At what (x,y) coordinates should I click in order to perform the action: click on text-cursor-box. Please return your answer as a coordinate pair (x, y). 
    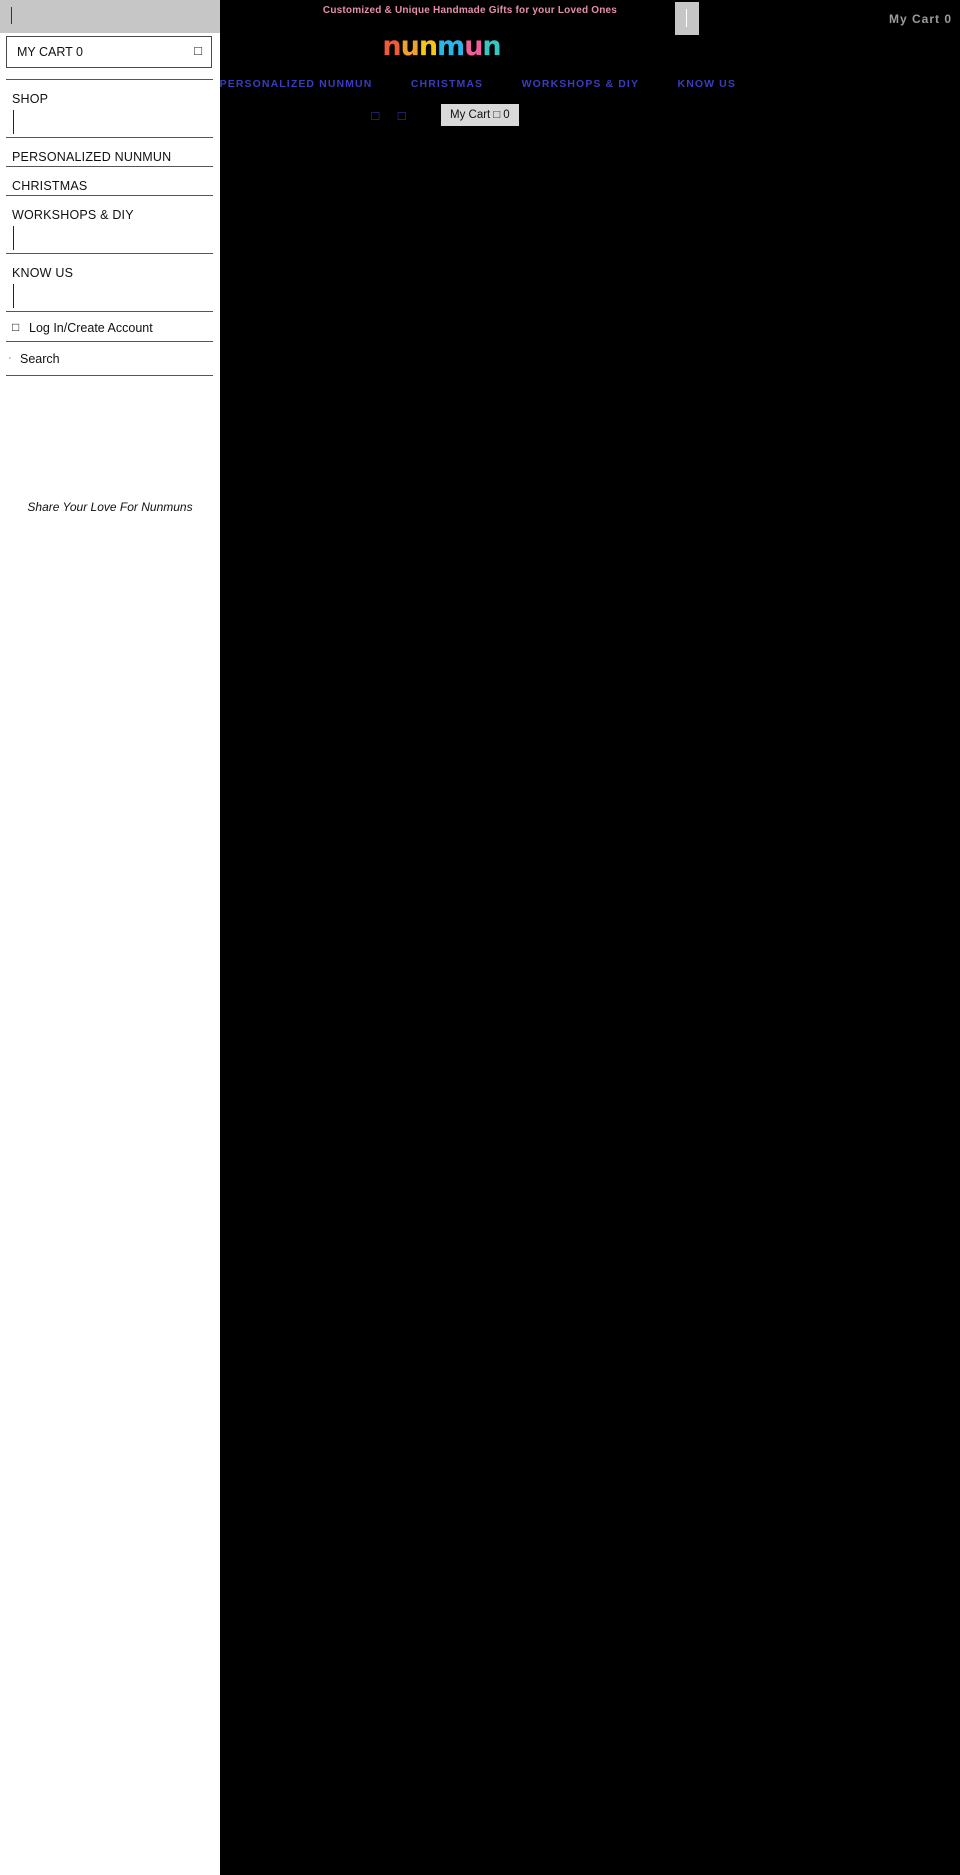
    Looking at the image, I should click on (687, 18).